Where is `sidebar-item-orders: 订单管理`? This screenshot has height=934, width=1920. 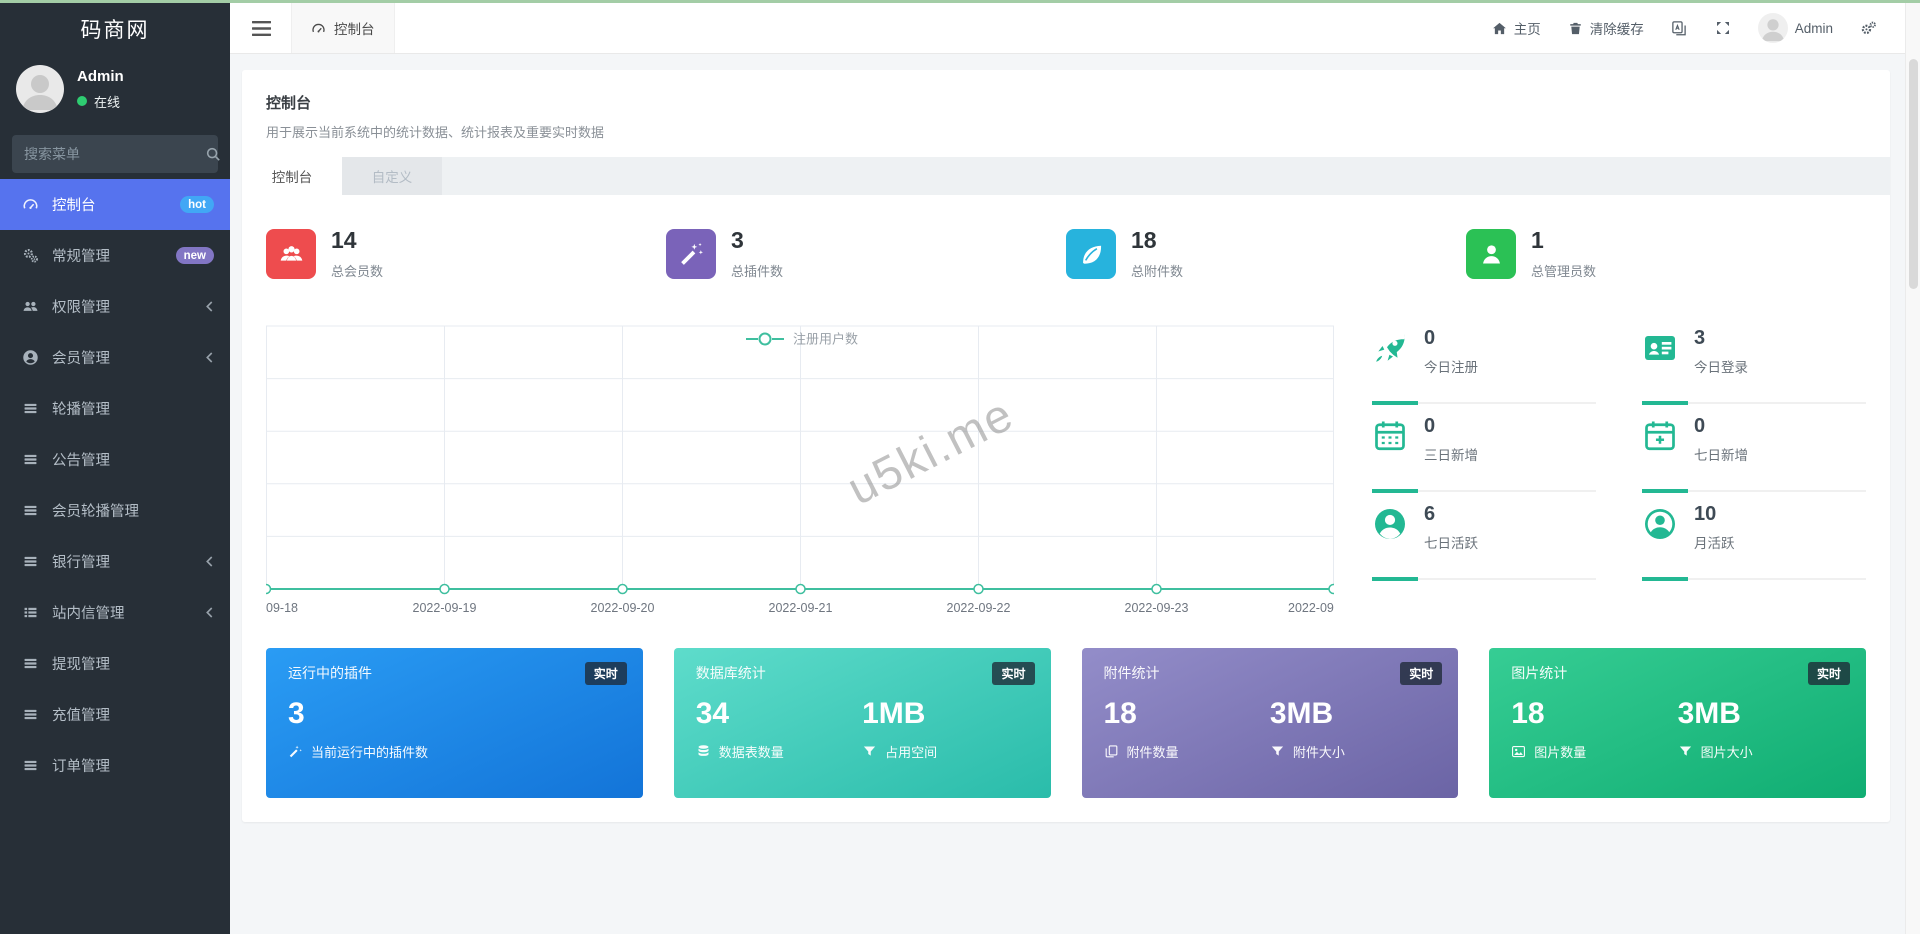 sidebar-item-orders: 订单管理 is located at coordinates (115, 765).